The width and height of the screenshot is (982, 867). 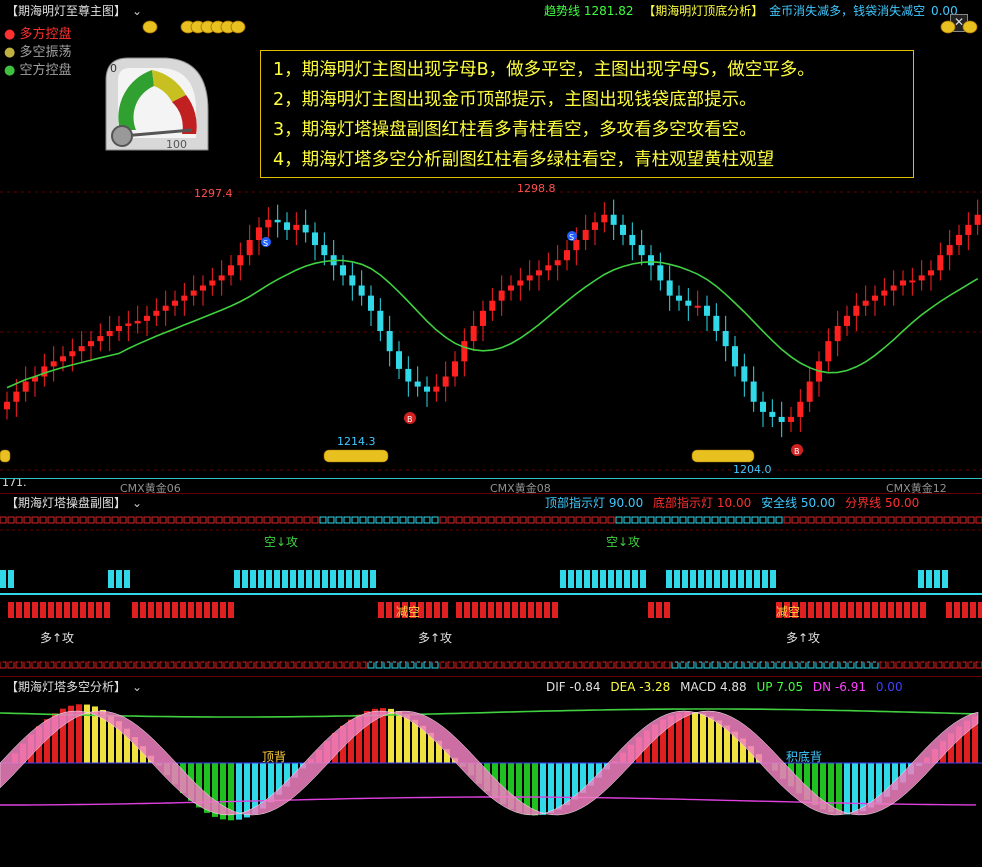 What do you see at coordinates (536, 188) in the screenshot?
I see `high-label-2: 1298.8` at bounding box center [536, 188].